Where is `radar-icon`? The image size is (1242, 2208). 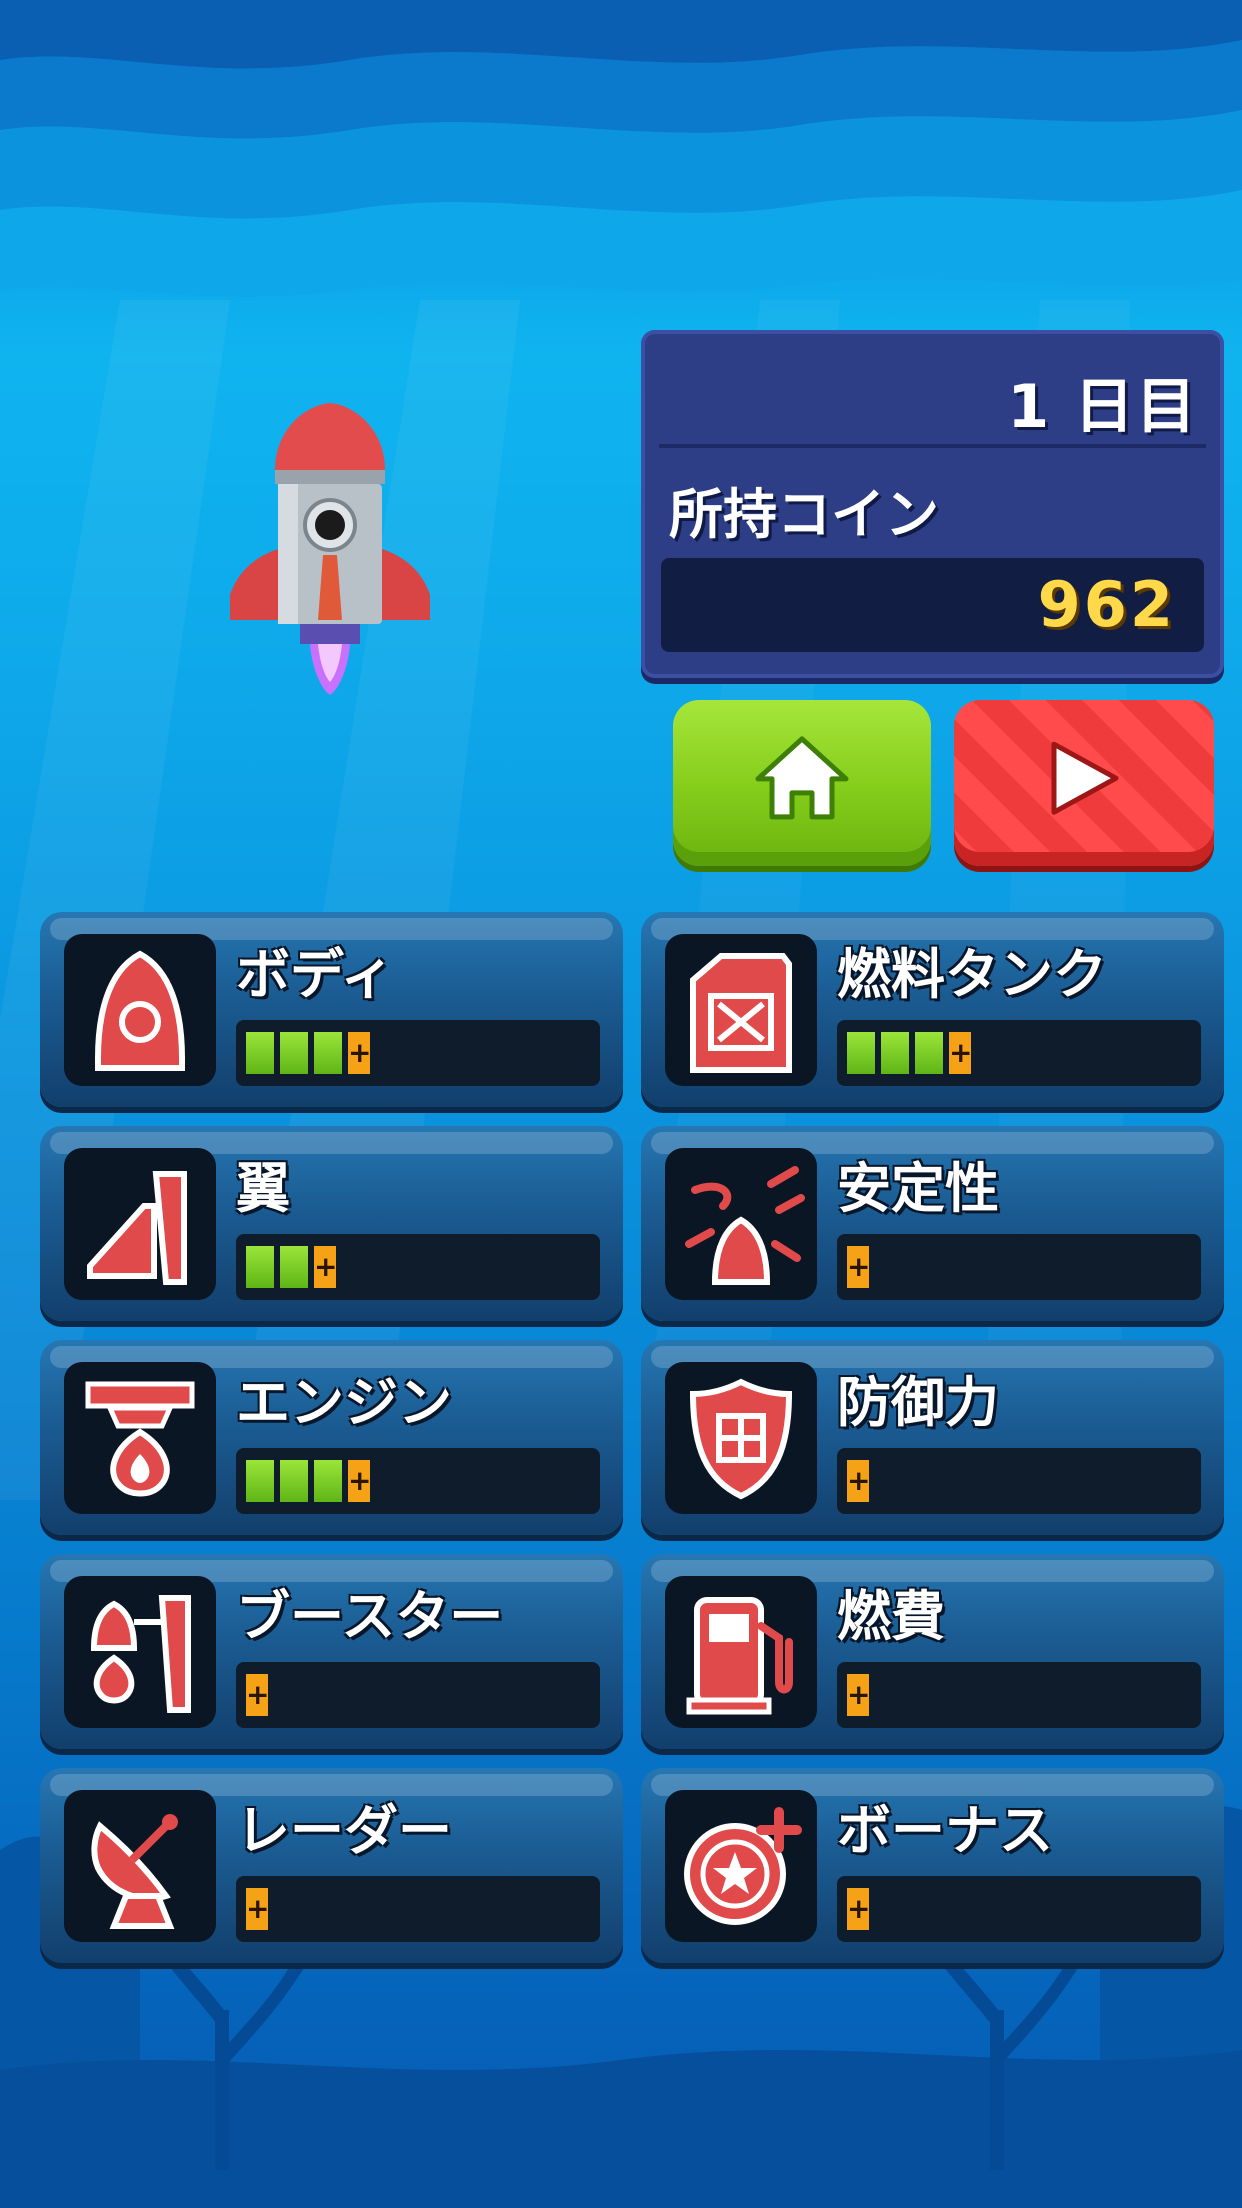 radar-icon is located at coordinates (140, 1866).